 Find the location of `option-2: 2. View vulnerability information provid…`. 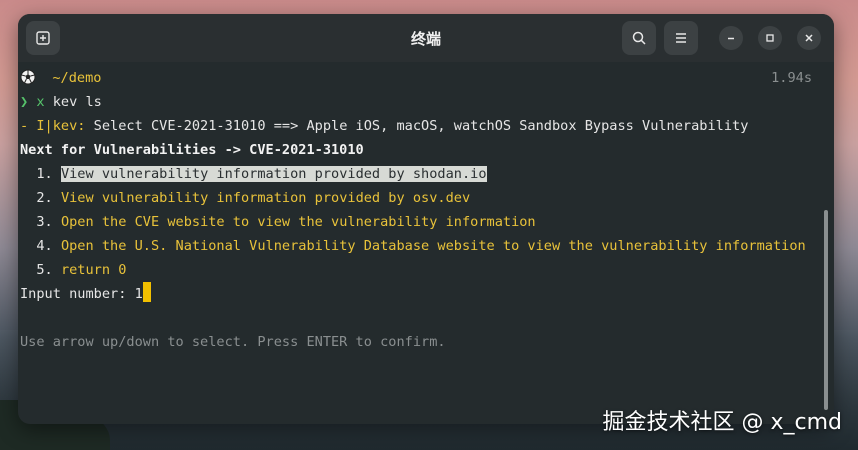

option-2: 2. View vulnerability information provid… is located at coordinates (427, 198).